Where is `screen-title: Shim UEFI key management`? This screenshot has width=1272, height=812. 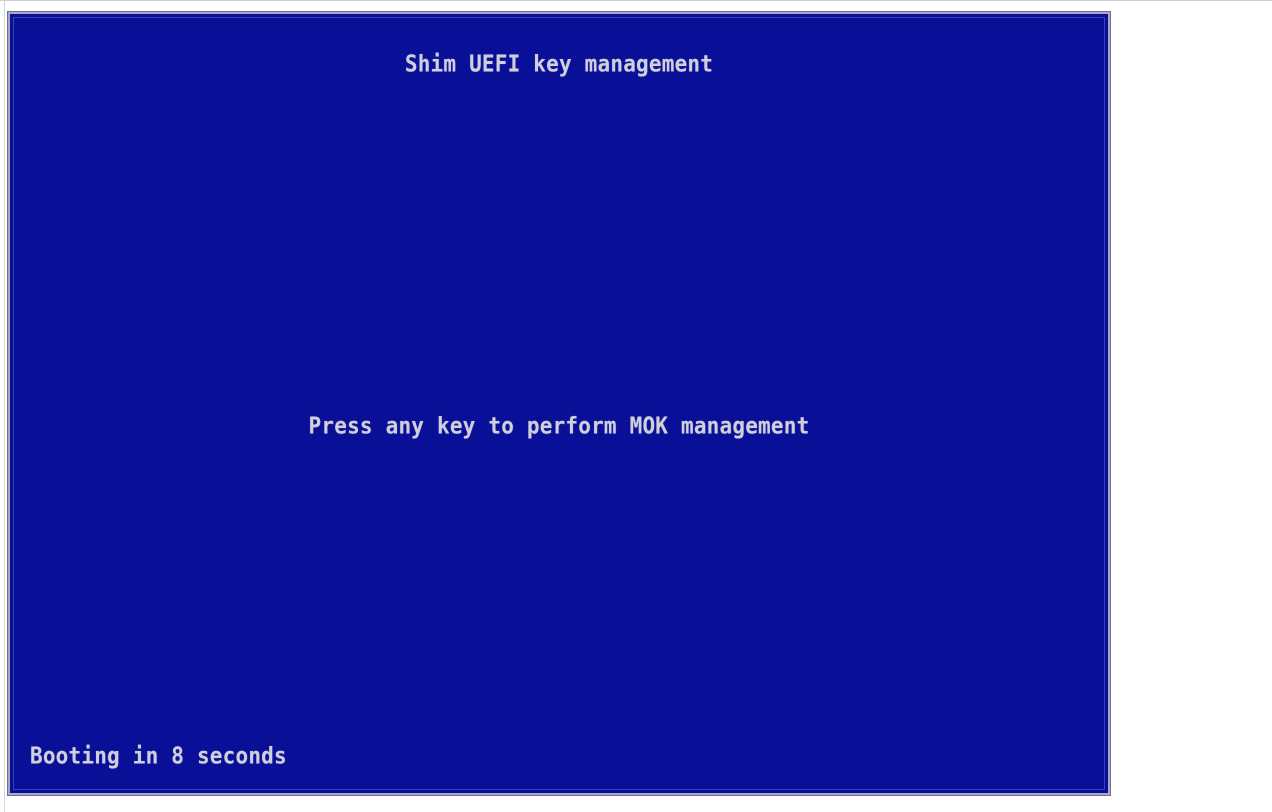 screen-title: Shim UEFI key management is located at coordinates (559, 63).